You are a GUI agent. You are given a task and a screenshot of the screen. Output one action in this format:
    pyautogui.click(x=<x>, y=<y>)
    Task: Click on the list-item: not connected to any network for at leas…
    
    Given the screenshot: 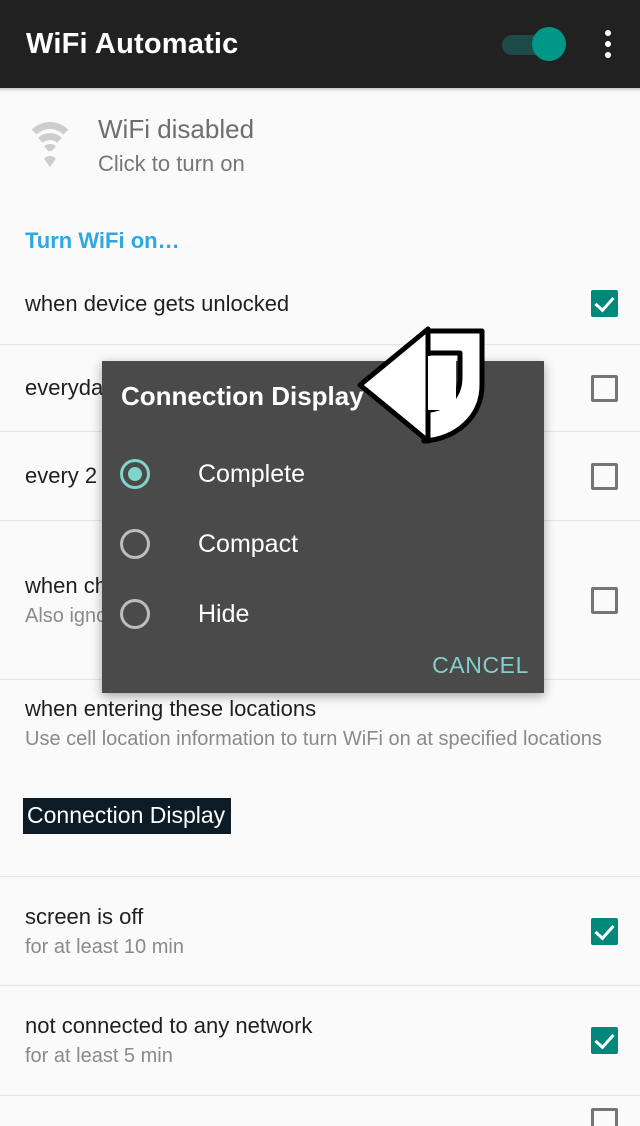 What is the action you would take?
    pyautogui.click(x=320, y=1041)
    